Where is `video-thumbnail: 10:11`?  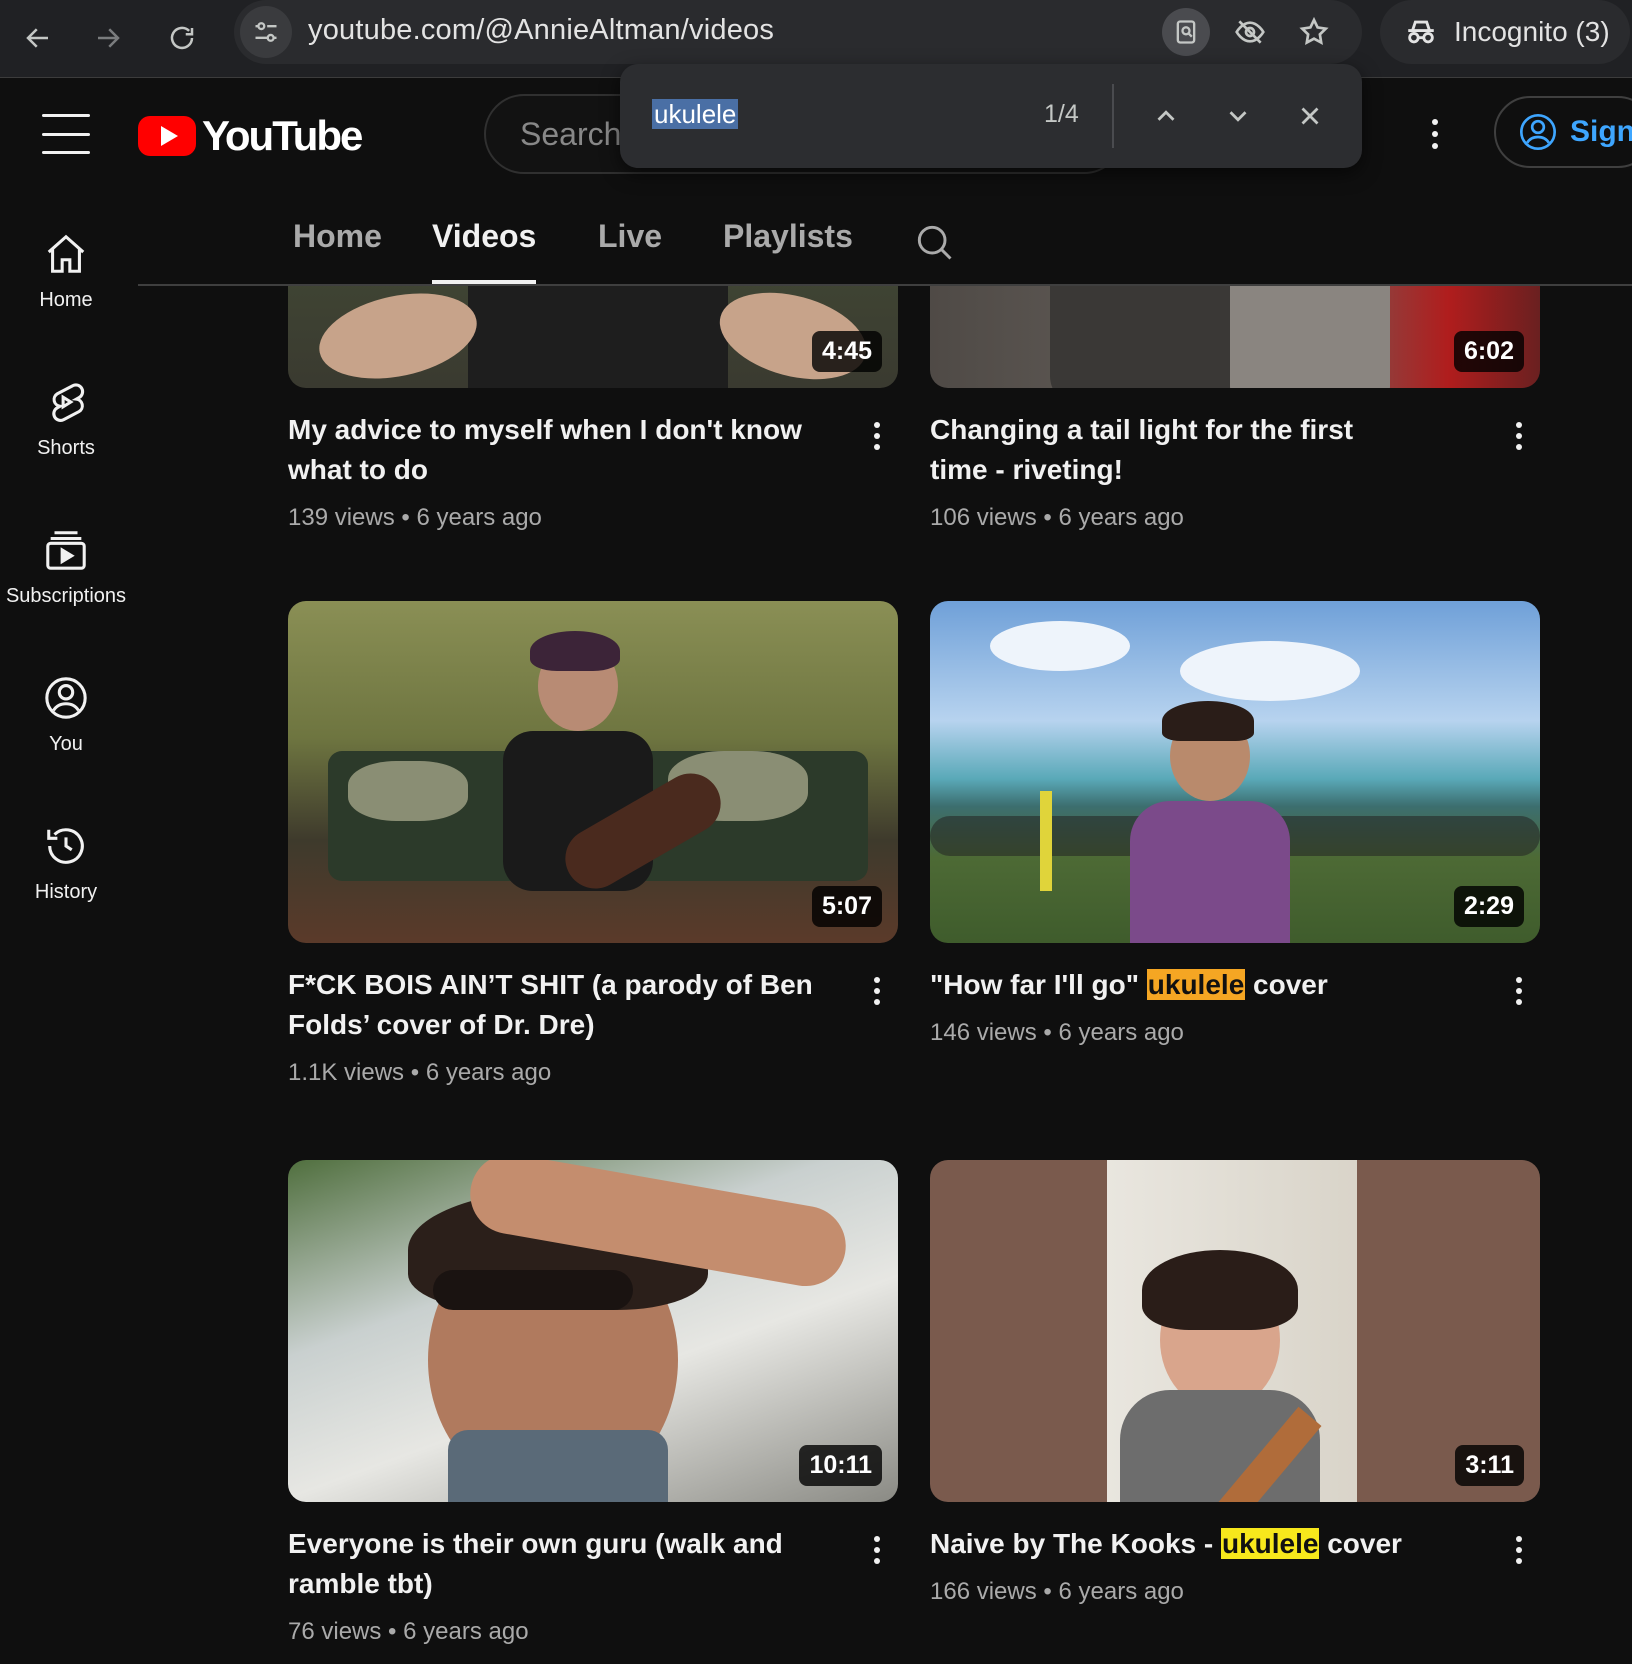 video-thumbnail: 10:11 is located at coordinates (593, 1331).